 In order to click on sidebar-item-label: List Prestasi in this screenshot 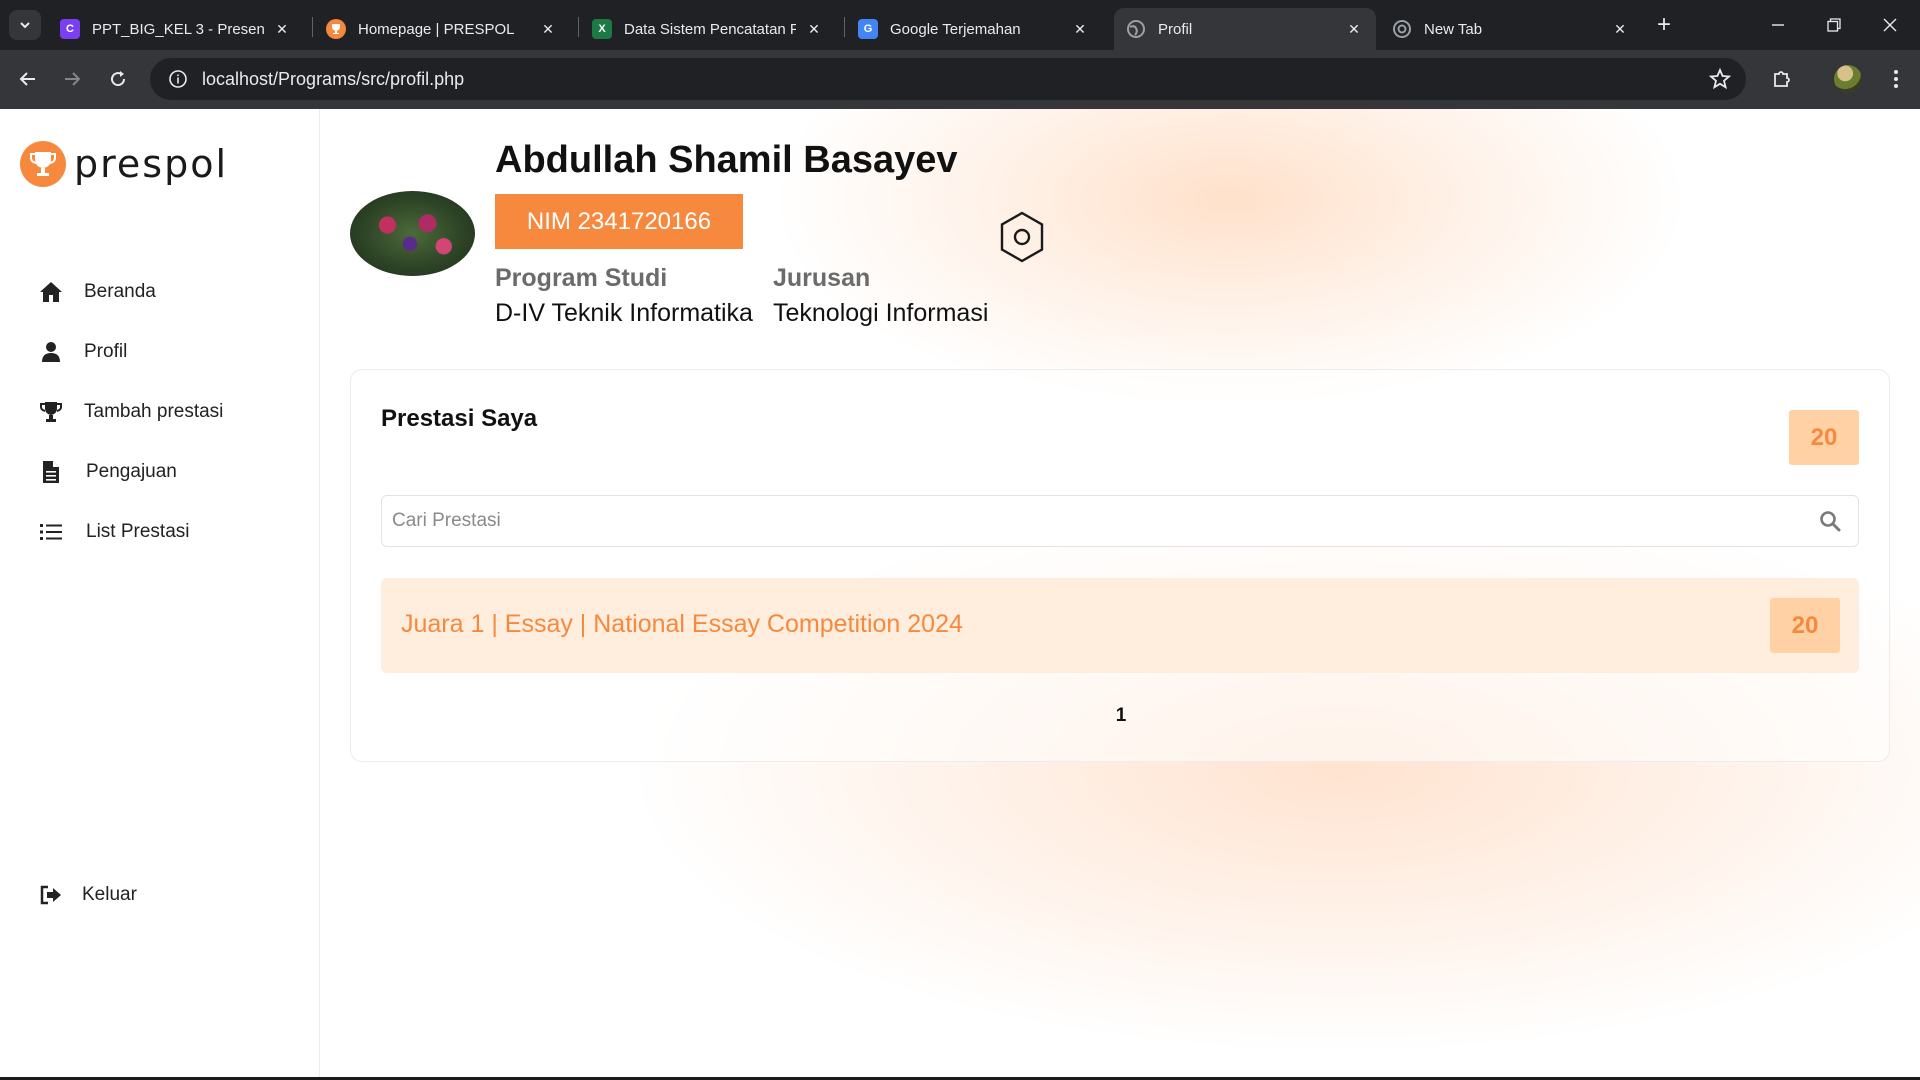, I will do `click(138, 531)`.